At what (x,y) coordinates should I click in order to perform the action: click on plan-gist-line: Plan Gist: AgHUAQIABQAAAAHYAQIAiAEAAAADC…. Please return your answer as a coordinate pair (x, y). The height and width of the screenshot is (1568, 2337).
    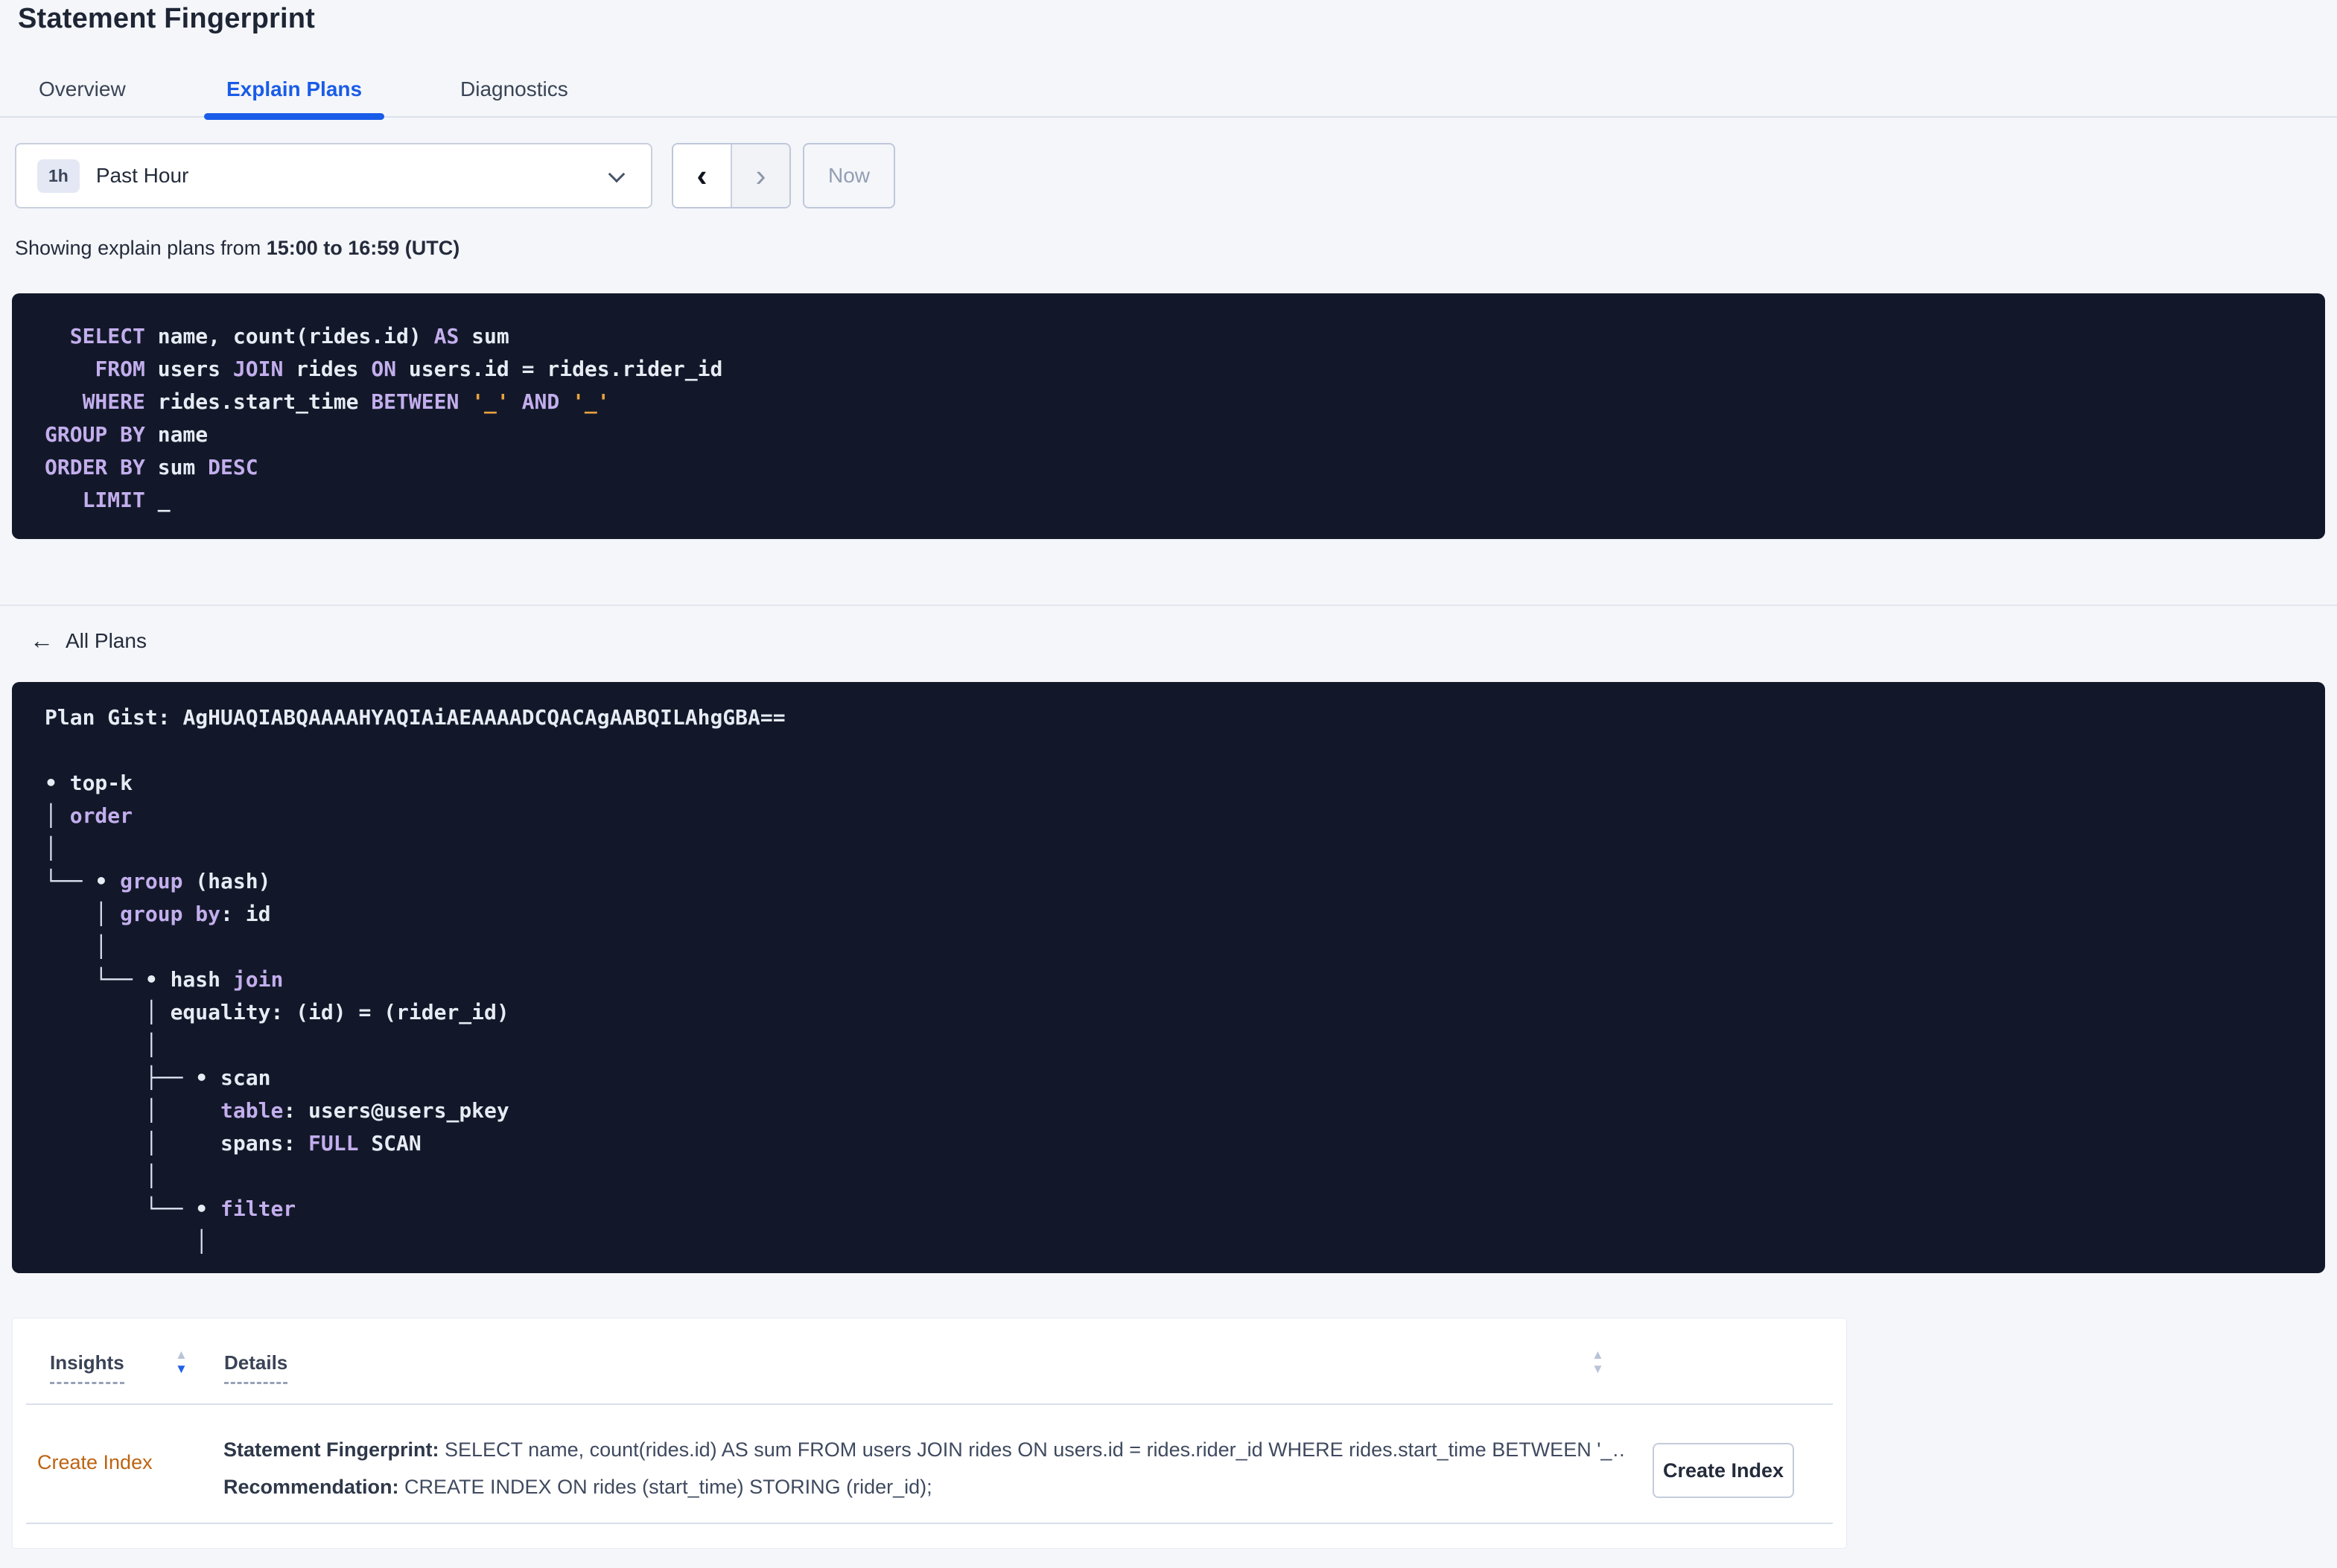
    Looking at the image, I should click on (1168, 717).